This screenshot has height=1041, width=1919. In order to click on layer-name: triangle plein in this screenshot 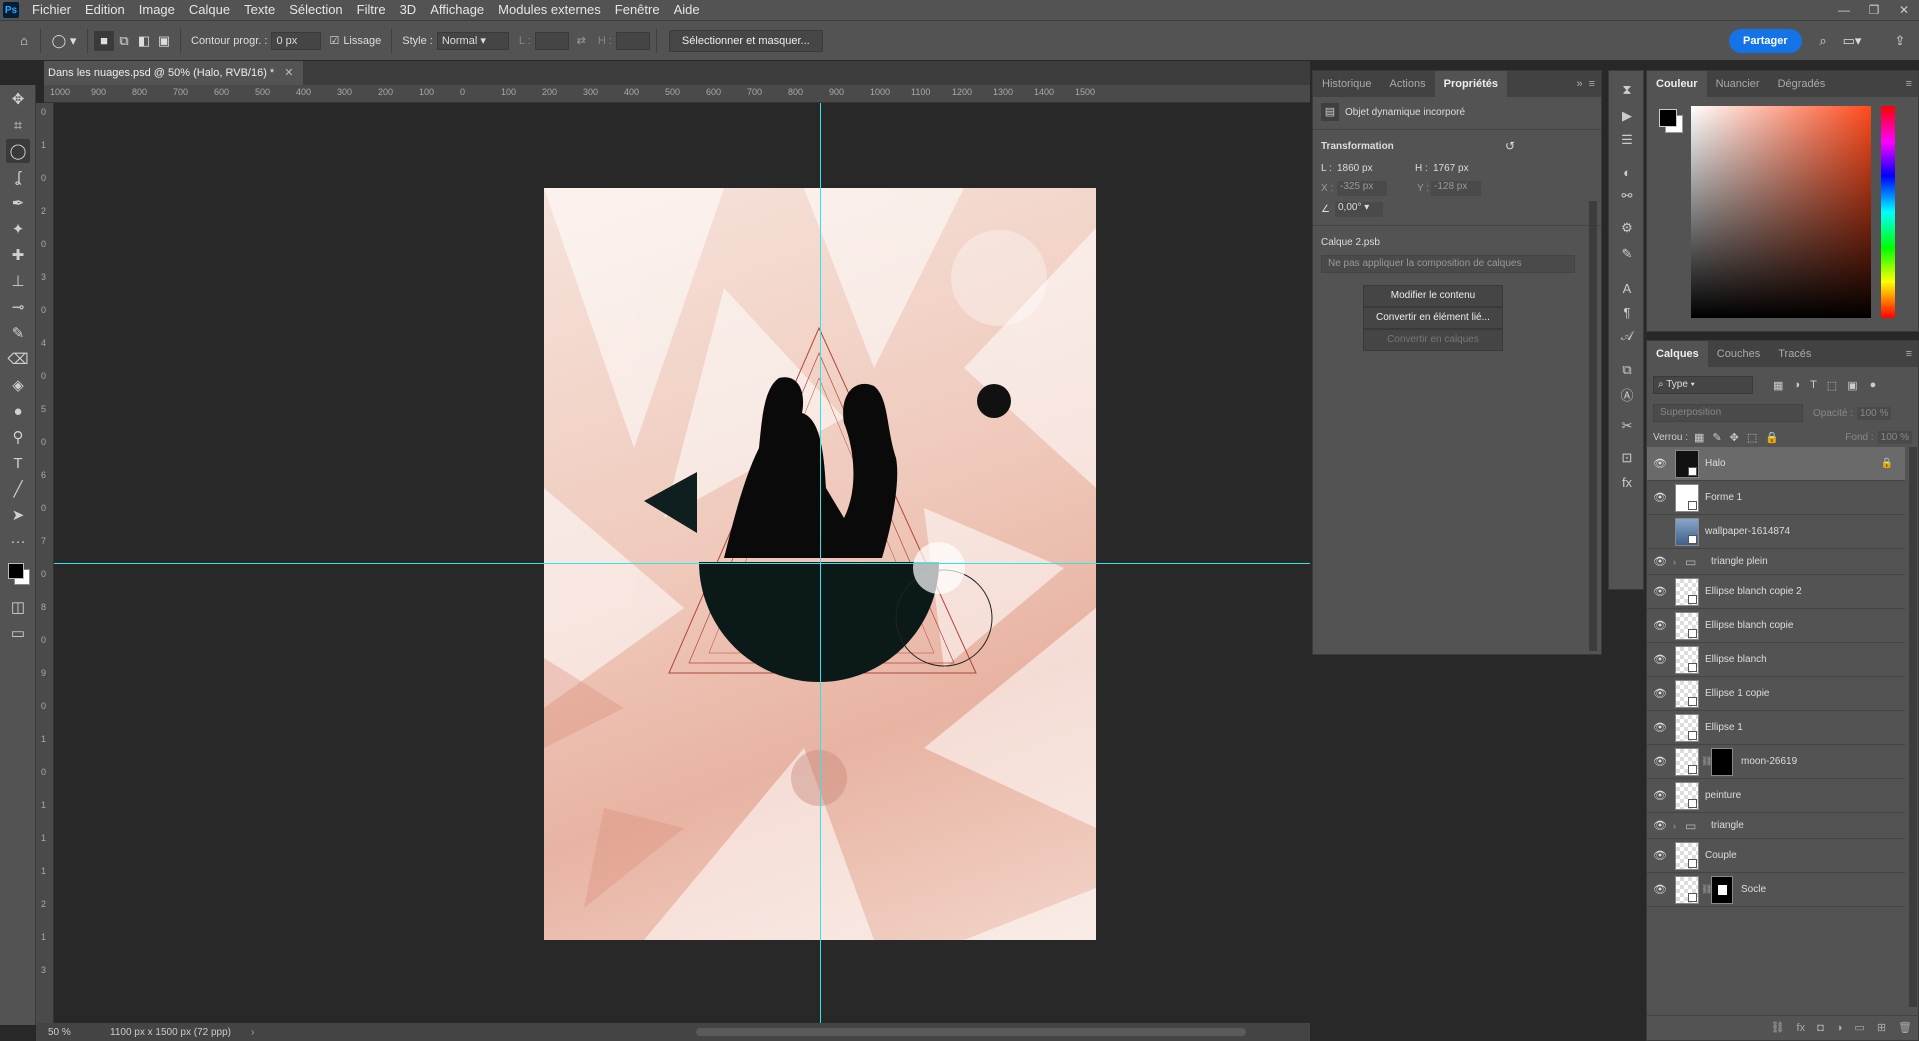, I will do `click(1739, 561)`.